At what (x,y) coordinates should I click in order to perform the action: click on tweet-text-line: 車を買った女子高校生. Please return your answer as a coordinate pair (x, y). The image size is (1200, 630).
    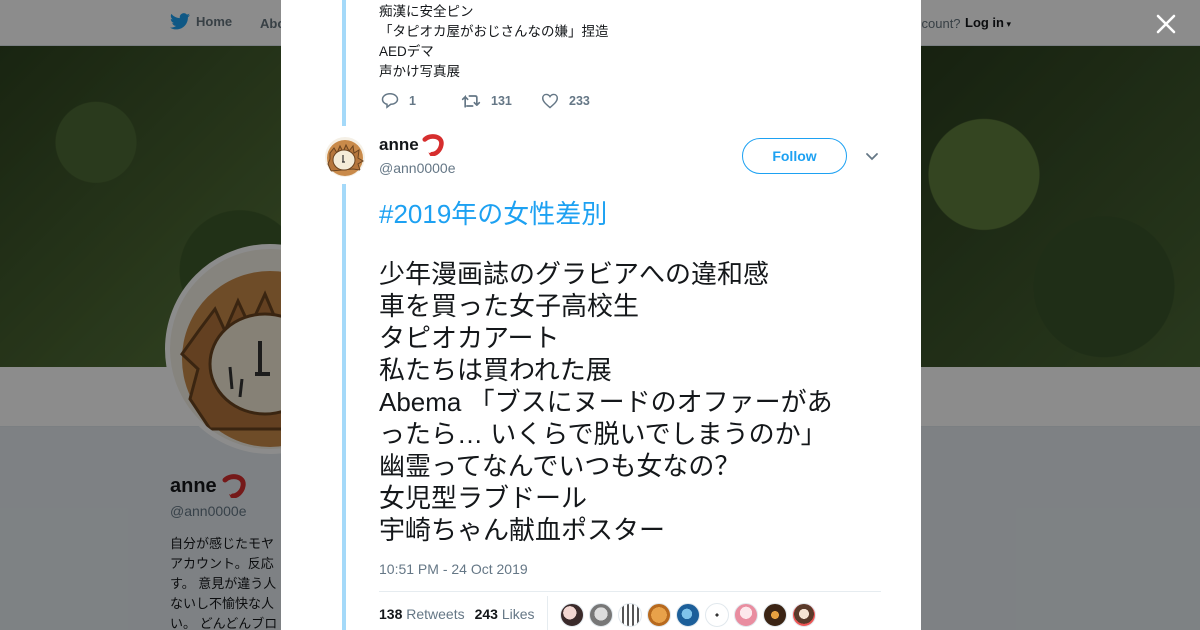
    Looking at the image, I should click on (509, 306).